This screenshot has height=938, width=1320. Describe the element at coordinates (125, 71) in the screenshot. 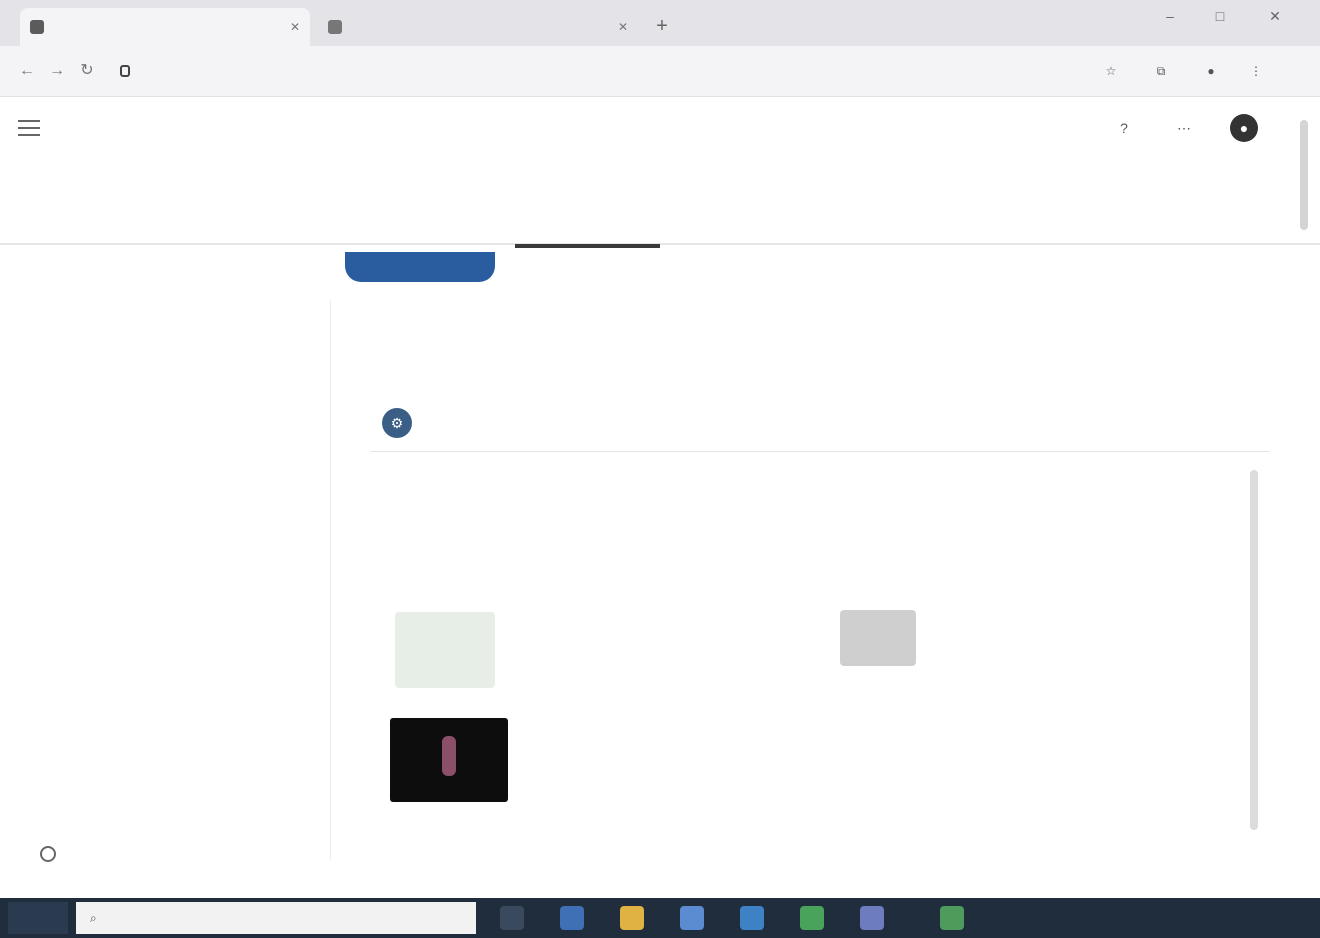

I see `lock-icon` at that location.